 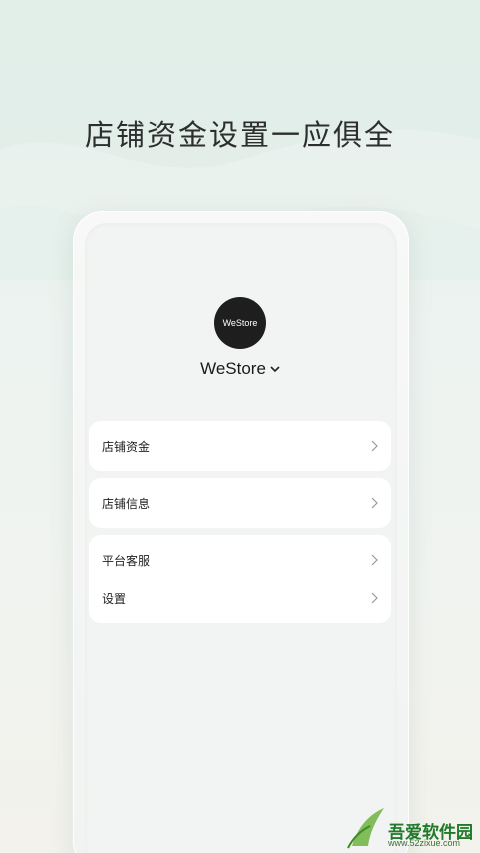 I want to click on promo-headline: 店铺资金设置一应俱全, so click(x=239, y=135).